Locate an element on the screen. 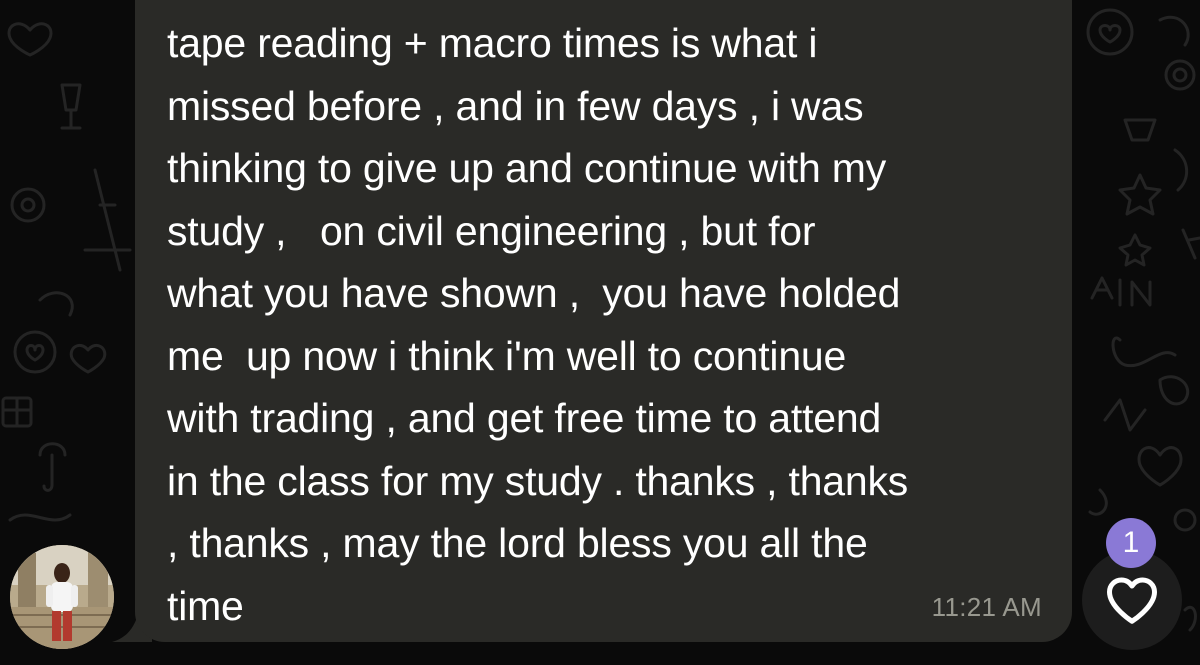 The height and width of the screenshot is (665, 1200). reaction-count-badge: 1 is located at coordinates (1131, 543).